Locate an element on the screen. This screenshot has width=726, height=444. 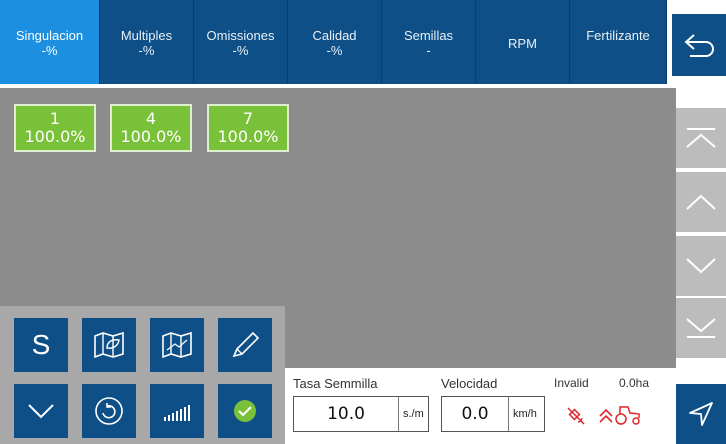
tab-multiples: Multiples -% is located at coordinates (147, 42).